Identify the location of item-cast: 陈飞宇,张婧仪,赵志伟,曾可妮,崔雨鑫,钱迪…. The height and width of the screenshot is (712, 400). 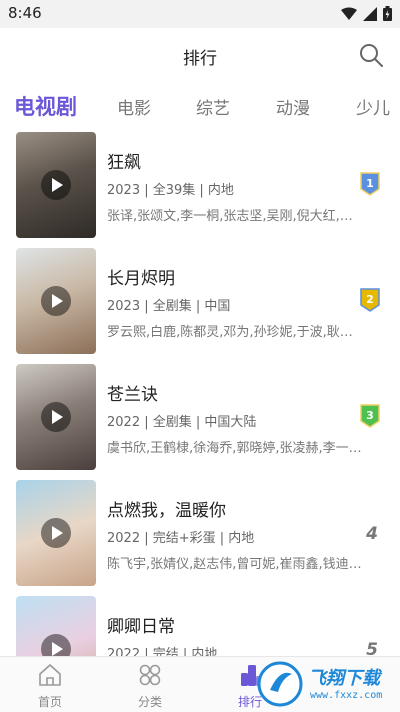
(234, 564).